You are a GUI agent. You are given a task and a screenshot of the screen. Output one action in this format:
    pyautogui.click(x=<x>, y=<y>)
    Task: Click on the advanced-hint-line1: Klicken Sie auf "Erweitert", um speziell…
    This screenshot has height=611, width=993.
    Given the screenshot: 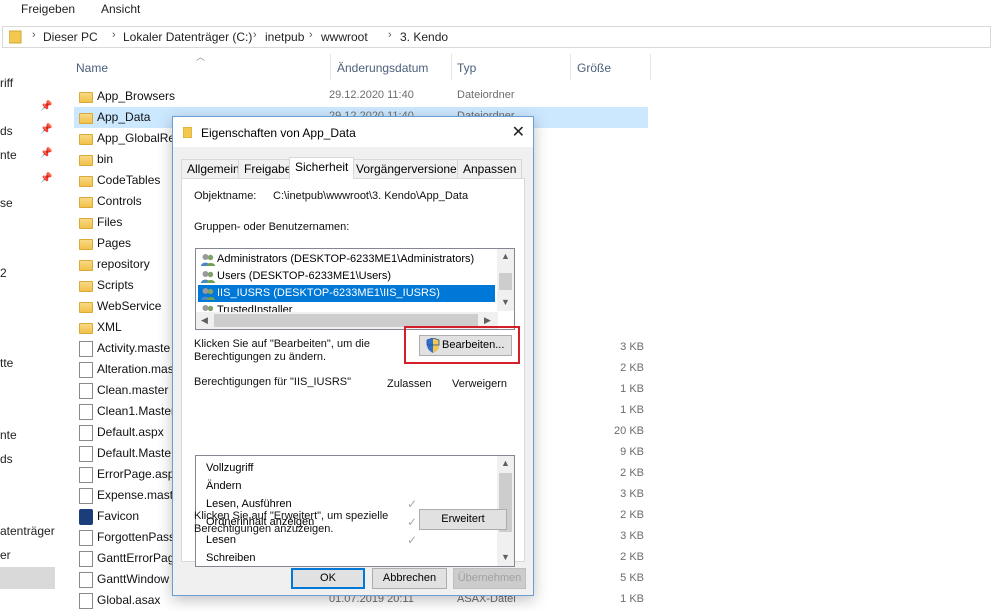 What is the action you would take?
    pyautogui.click(x=291, y=516)
    